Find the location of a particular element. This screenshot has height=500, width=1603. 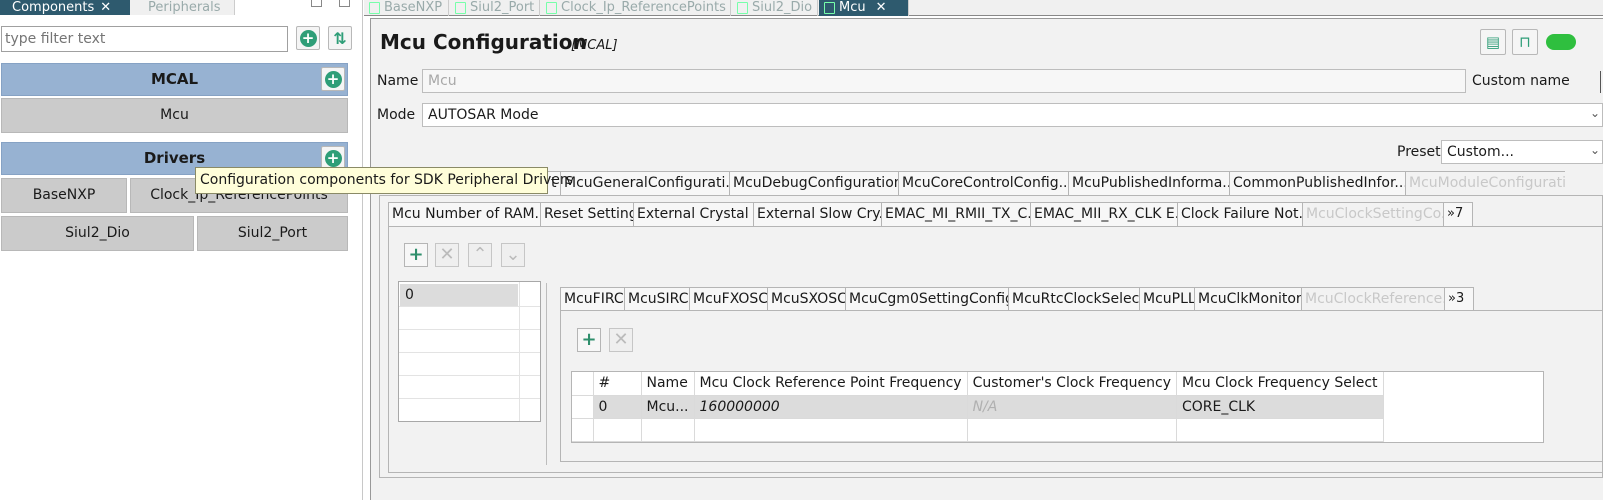

mode-value: AUTOSAR Mode is located at coordinates (483, 115).